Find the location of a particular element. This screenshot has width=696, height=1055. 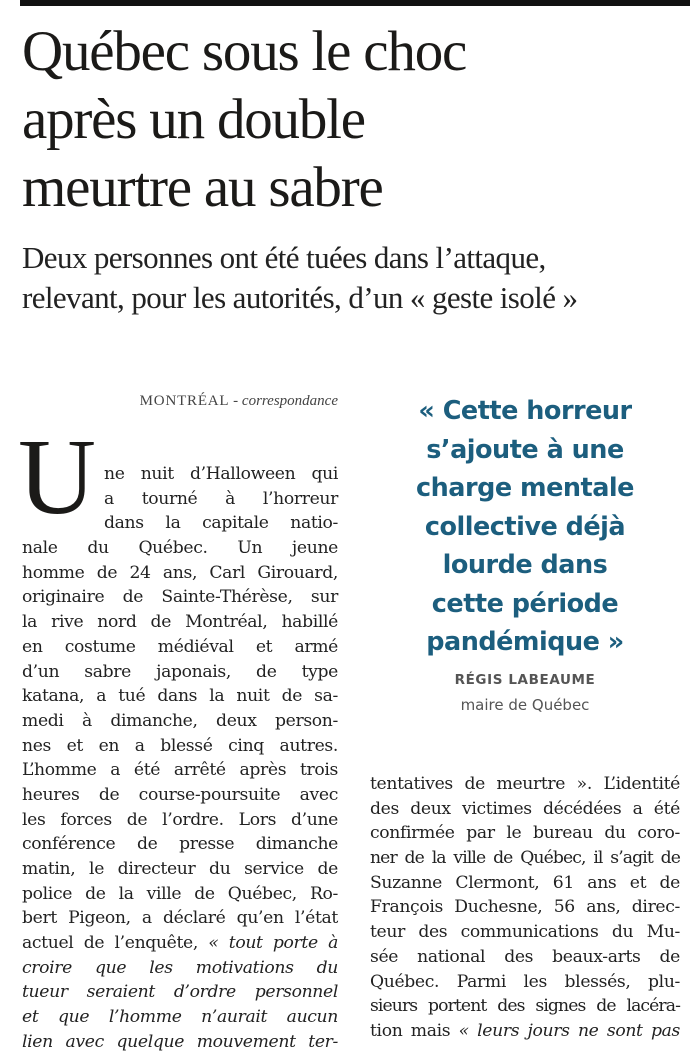

text-line: a tourné à l’horreur is located at coordinates (221, 498).